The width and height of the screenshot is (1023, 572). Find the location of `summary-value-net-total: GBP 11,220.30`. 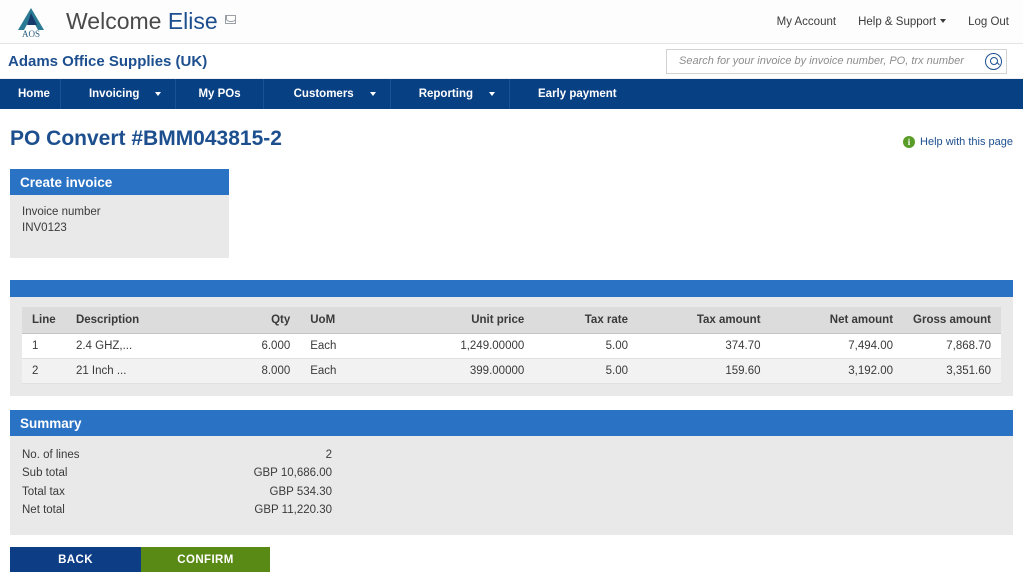

summary-value-net-total: GBP 11,220.30 is located at coordinates (293, 510).